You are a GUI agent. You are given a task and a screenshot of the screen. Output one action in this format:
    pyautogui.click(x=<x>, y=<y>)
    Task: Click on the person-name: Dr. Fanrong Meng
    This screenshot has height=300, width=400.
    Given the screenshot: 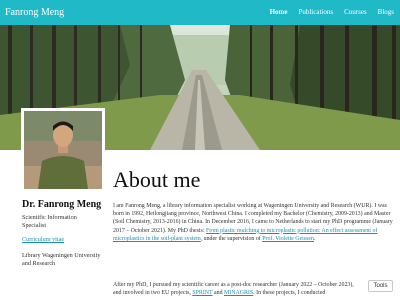 What is the action you would take?
    pyautogui.click(x=62, y=204)
    